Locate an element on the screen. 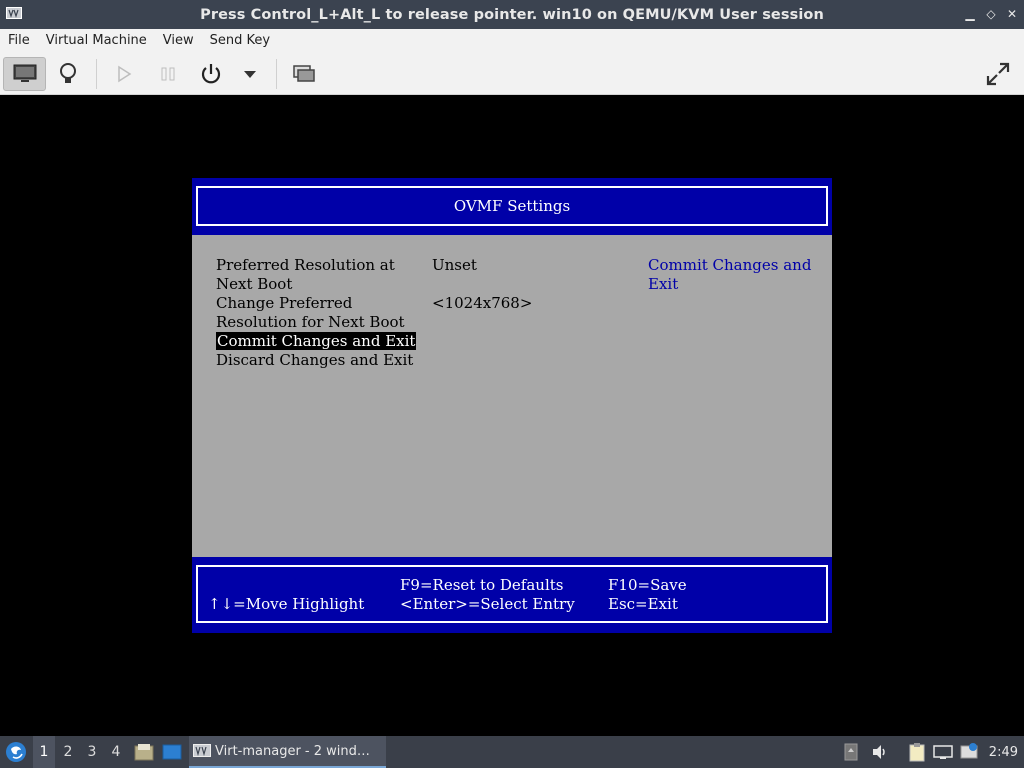 The image size is (1024, 768). pause-button is located at coordinates (168, 74).